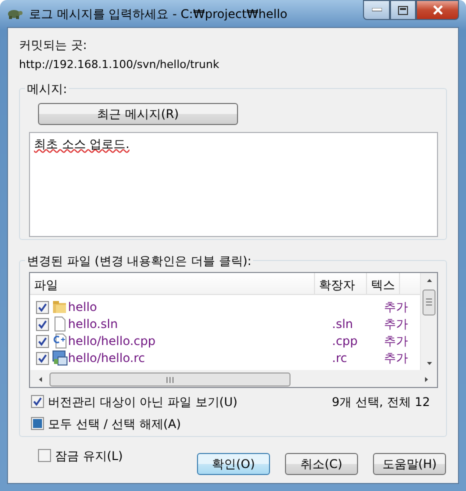  I want to click on resource-file-icon, so click(60, 358).